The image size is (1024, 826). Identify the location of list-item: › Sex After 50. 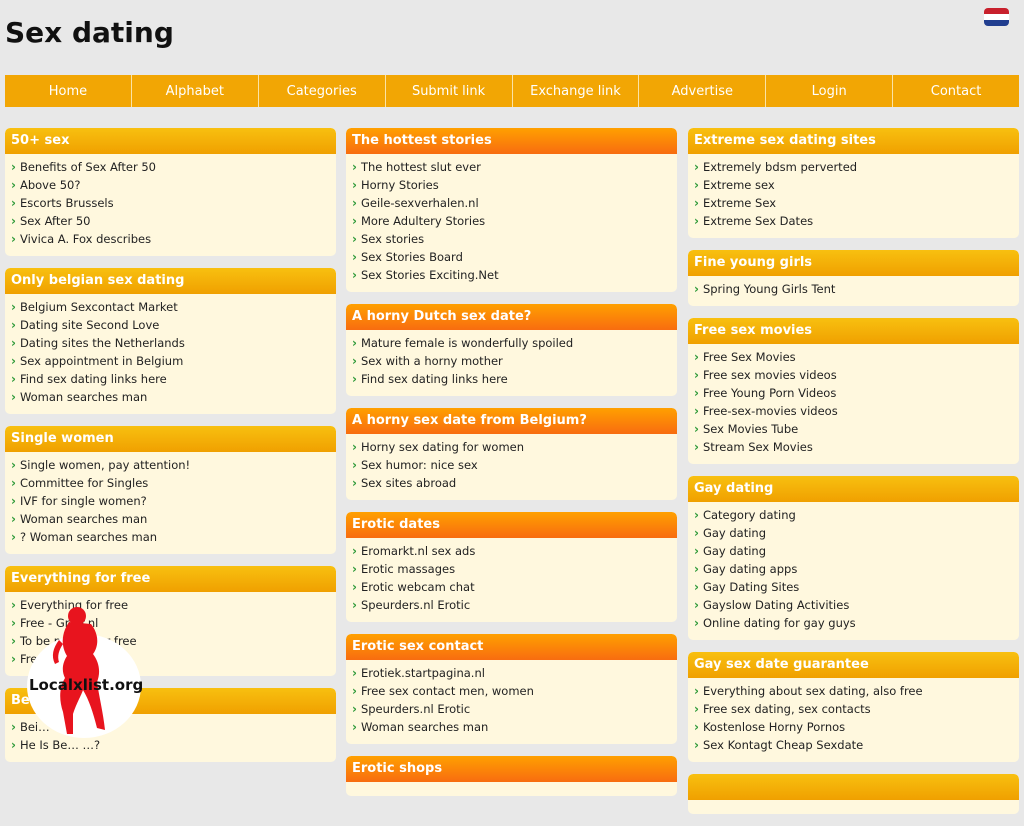
(173, 221).